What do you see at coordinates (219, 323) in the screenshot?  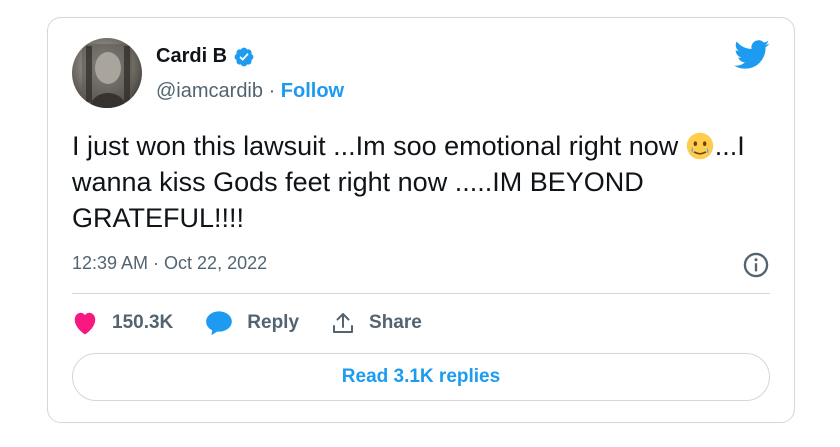 I see `reply-bubble-icon` at bounding box center [219, 323].